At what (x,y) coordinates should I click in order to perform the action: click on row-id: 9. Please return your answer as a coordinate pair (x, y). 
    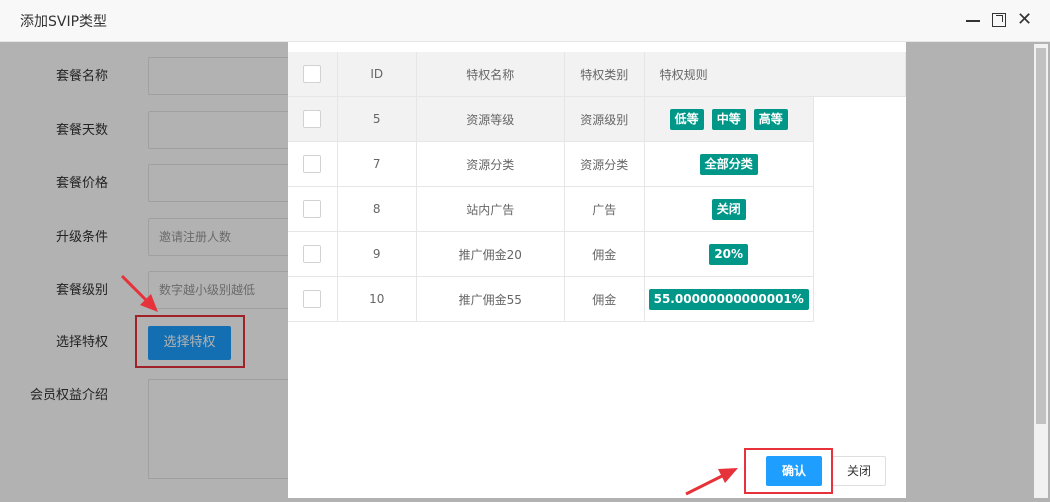
    Looking at the image, I should click on (377, 254).